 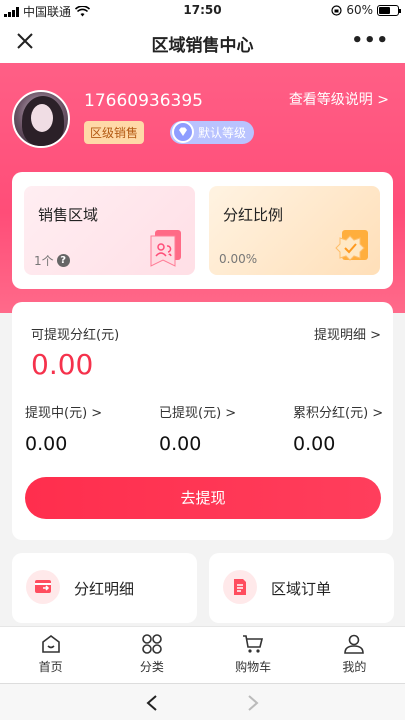 What do you see at coordinates (351, 245) in the screenshot?
I see `check-shield-icon` at bounding box center [351, 245].